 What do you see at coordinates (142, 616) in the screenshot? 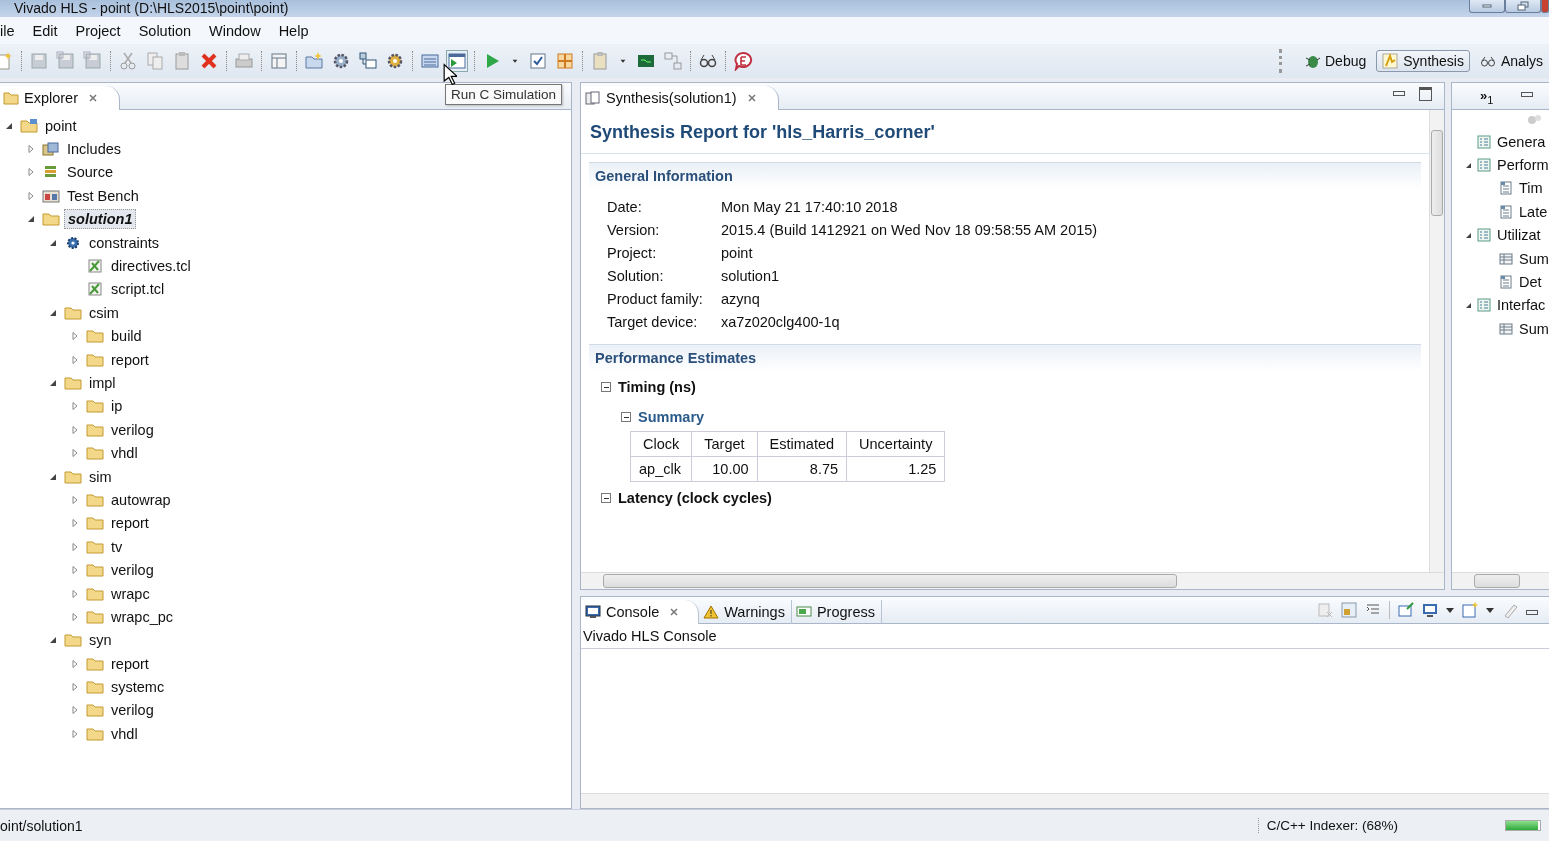
I see `tree-item: wrapc_pc` at bounding box center [142, 616].